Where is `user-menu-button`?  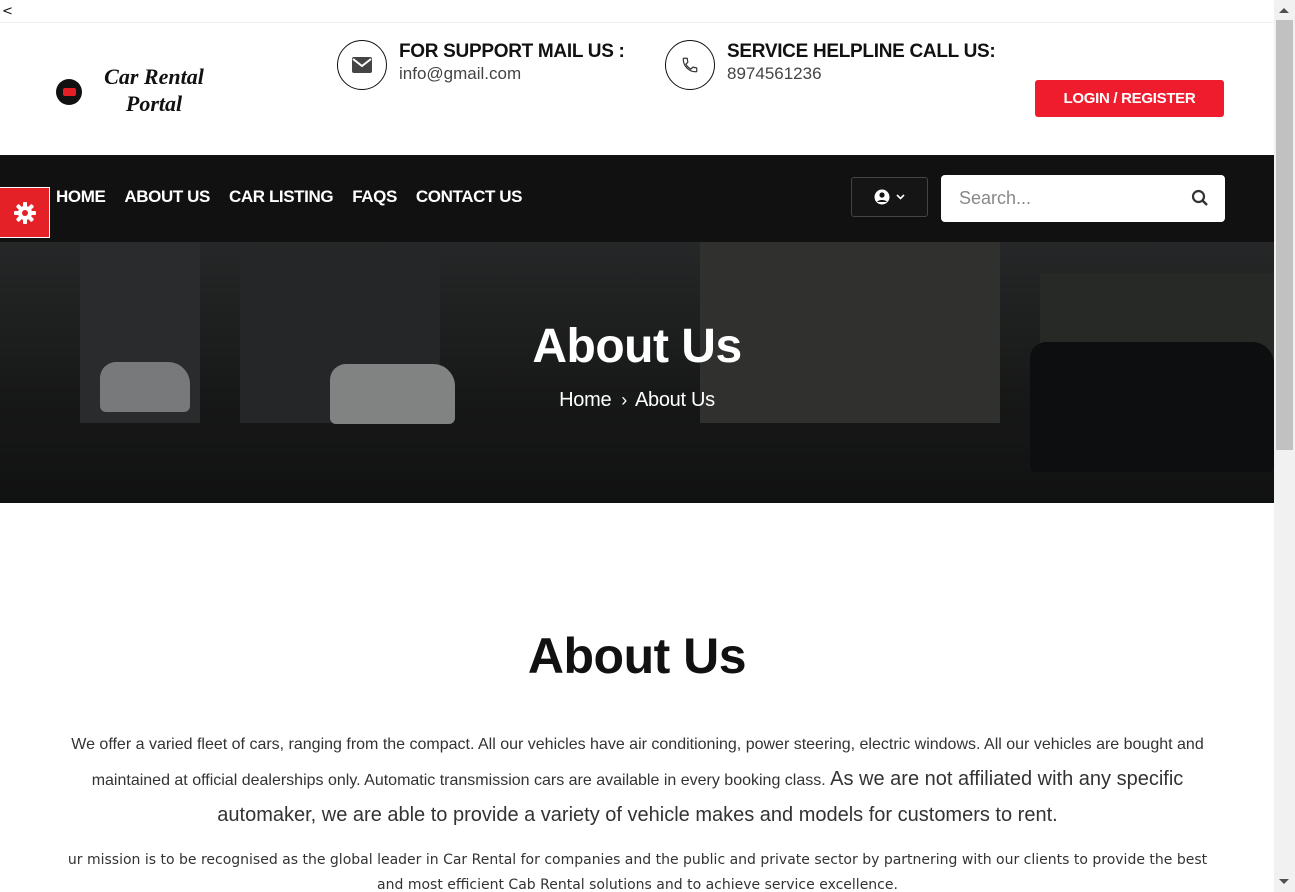 user-menu-button is located at coordinates (889, 197).